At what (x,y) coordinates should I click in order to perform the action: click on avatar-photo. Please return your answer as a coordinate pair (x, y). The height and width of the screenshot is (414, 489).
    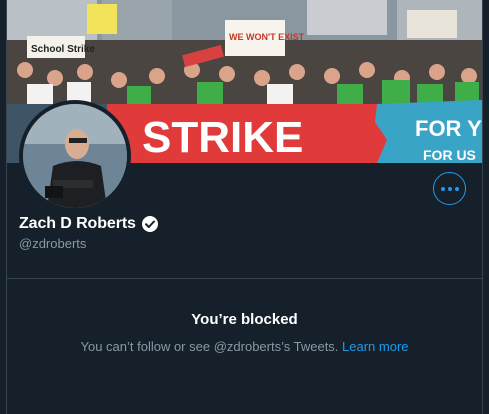
    Looking at the image, I should click on (75, 156).